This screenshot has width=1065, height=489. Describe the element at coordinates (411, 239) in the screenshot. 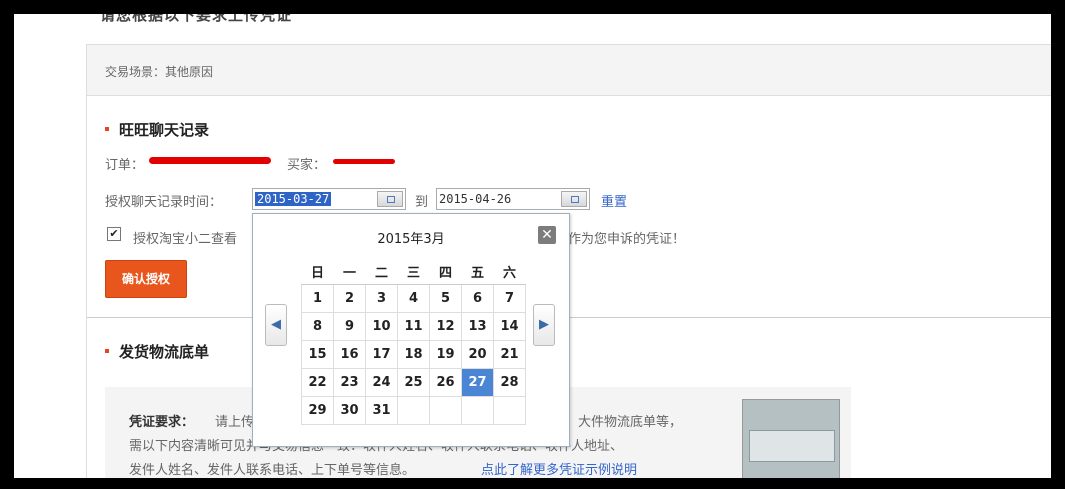

I see `calendar-month-title: 2015年3月` at that location.